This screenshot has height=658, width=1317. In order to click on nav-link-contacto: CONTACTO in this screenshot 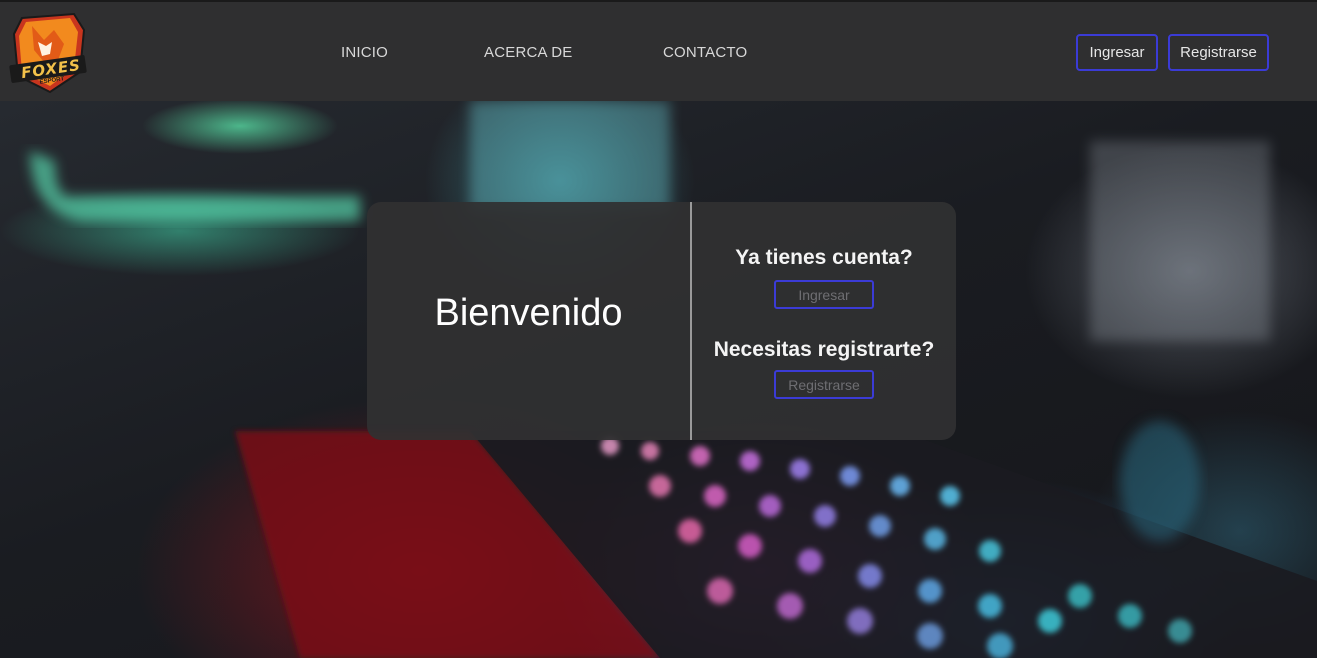, I will do `click(705, 52)`.